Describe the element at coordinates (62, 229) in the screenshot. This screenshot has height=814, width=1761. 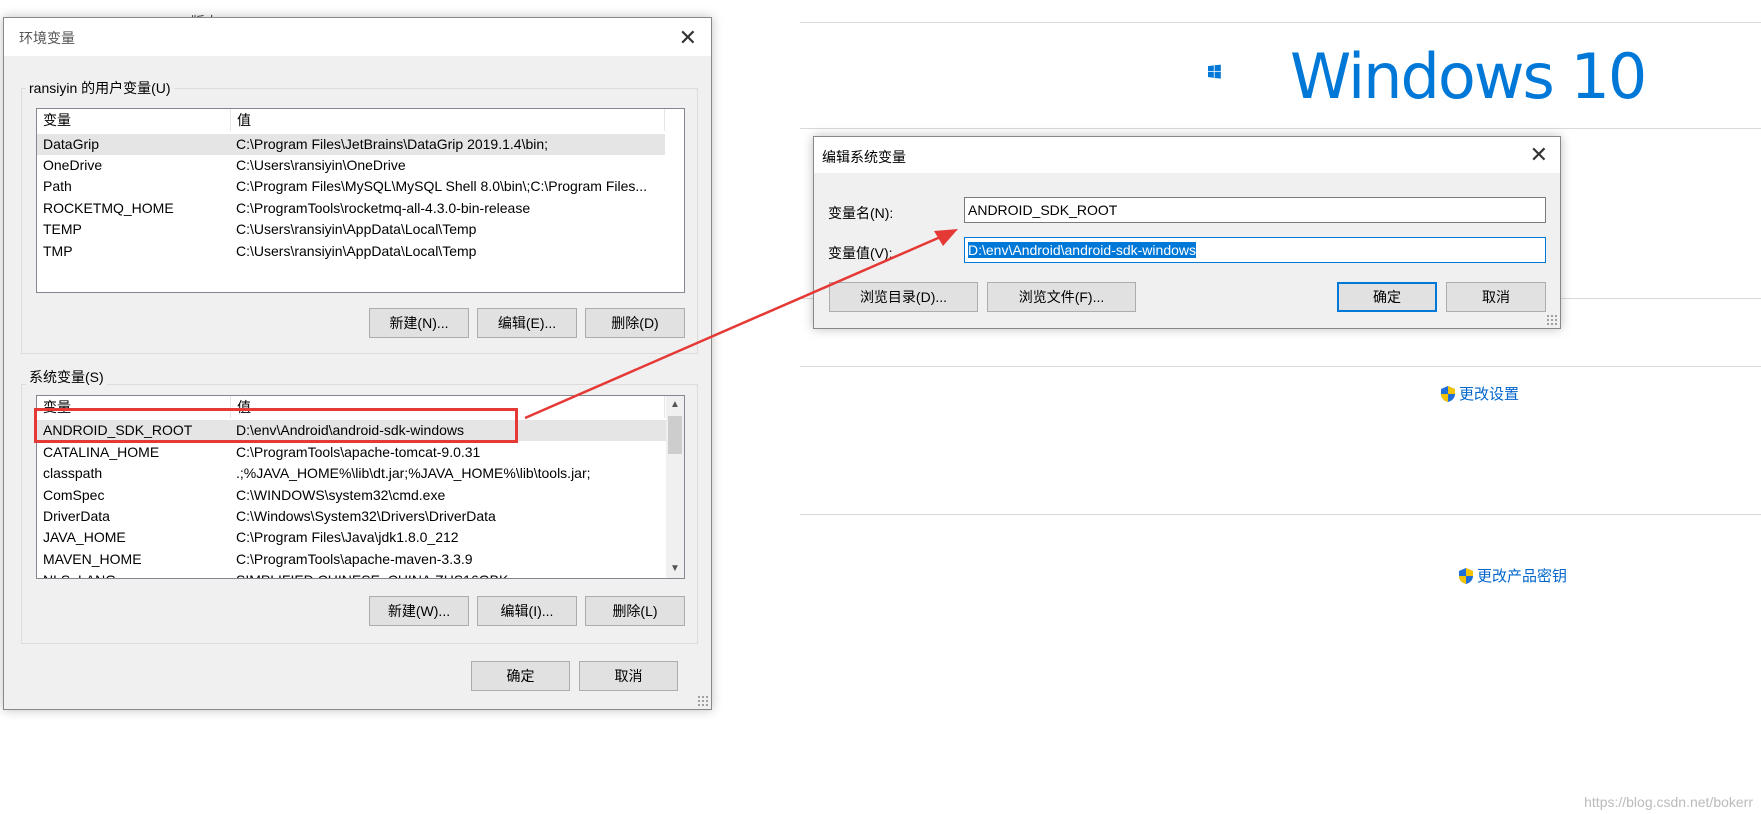
I see `variable-name: TEMP` at that location.